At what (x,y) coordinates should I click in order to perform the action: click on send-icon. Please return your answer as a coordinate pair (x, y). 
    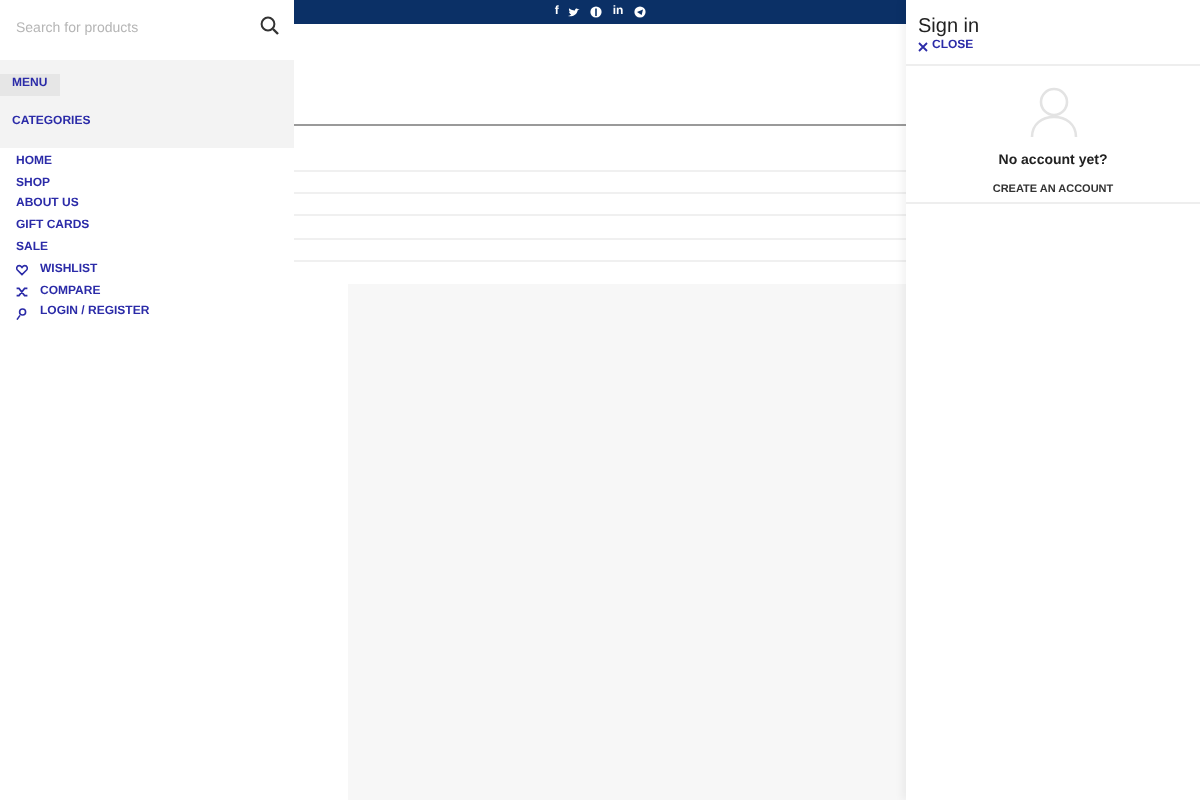
    Looking at the image, I should click on (639, 12).